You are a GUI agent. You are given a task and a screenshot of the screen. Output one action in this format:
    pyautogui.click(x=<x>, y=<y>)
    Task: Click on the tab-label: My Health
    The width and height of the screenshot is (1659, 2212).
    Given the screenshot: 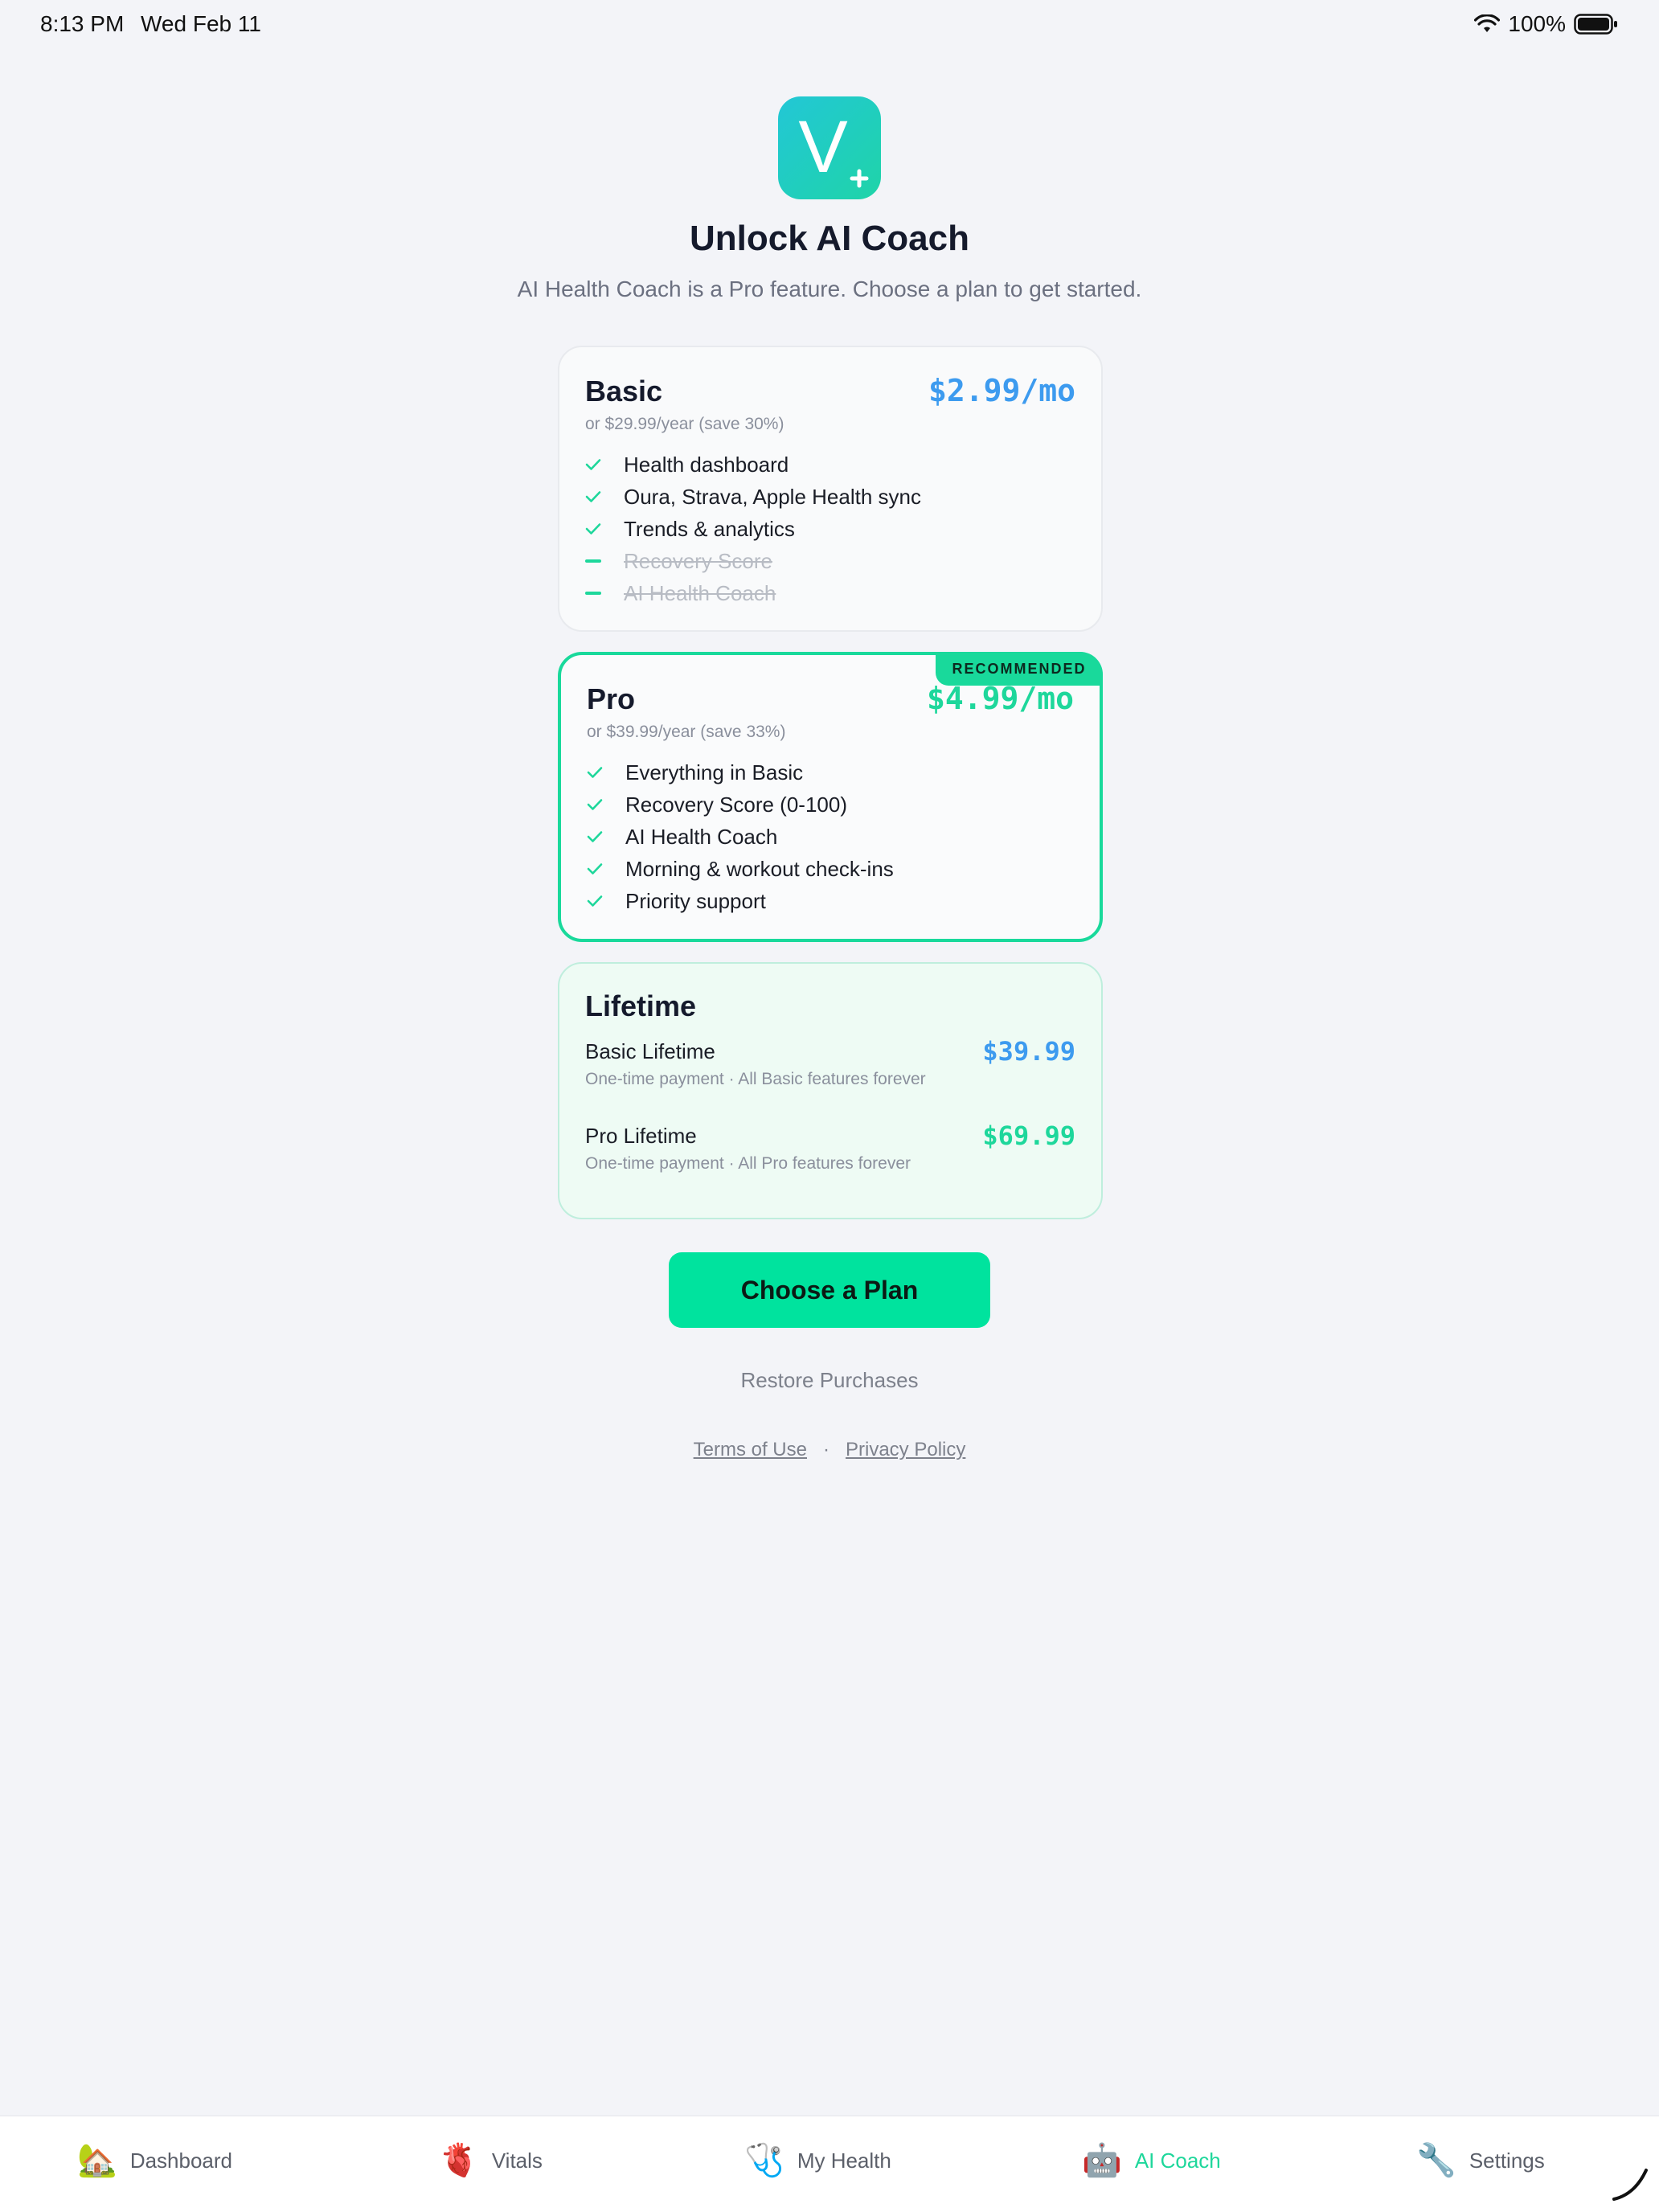 What is the action you would take?
    pyautogui.click(x=844, y=2160)
    